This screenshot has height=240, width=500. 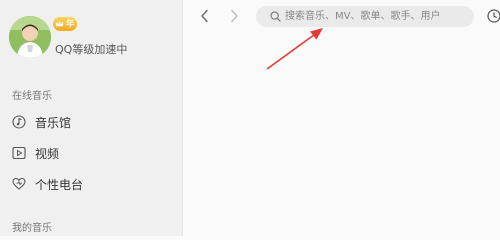 What do you see at coordinates (32, 228) in the screenshot?
I see `my-music-section-title: 我的音乐` at bounding box center [32, 228].